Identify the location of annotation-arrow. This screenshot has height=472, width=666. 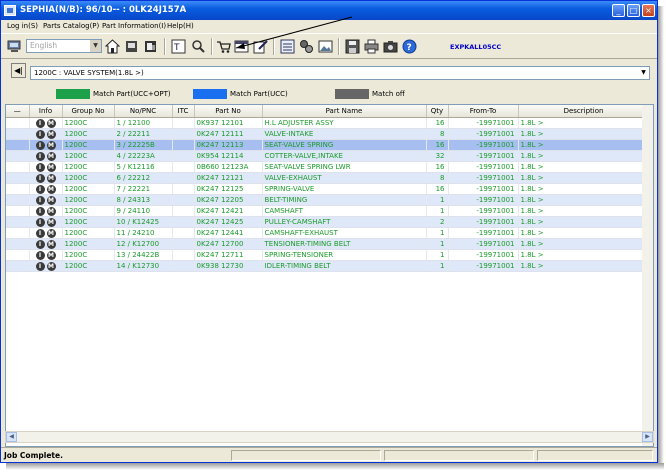
(294, 32).